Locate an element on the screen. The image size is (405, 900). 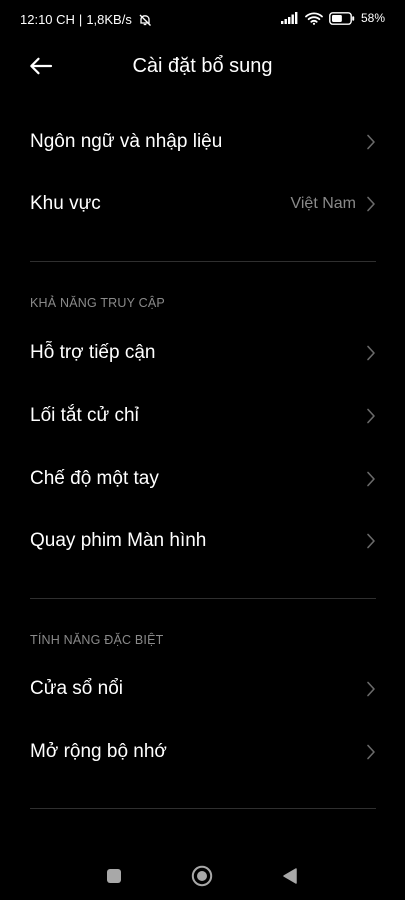
battery-percent: 58% is located at coordinates (372, 18).